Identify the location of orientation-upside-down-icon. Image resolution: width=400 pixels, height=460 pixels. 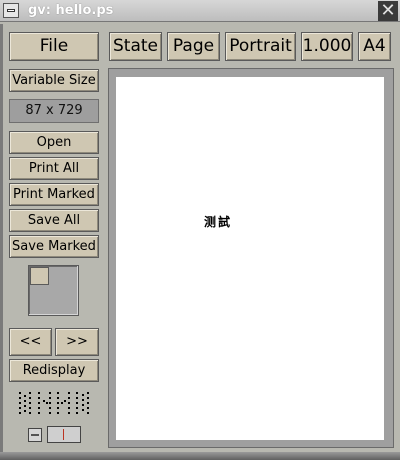
(64, 404).